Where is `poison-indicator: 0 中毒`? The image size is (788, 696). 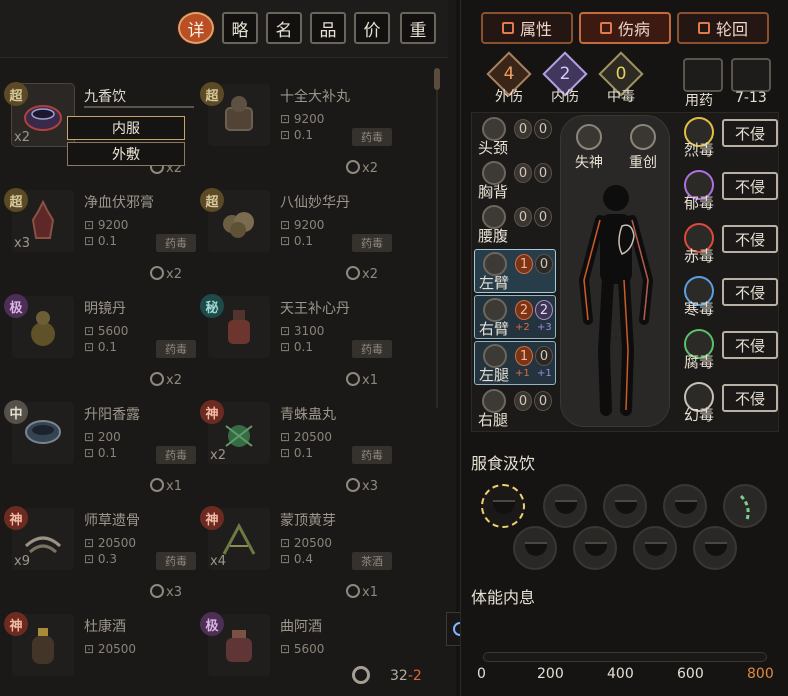
poison-indicator: 0 中毒 is located at coordinates (621, 79).